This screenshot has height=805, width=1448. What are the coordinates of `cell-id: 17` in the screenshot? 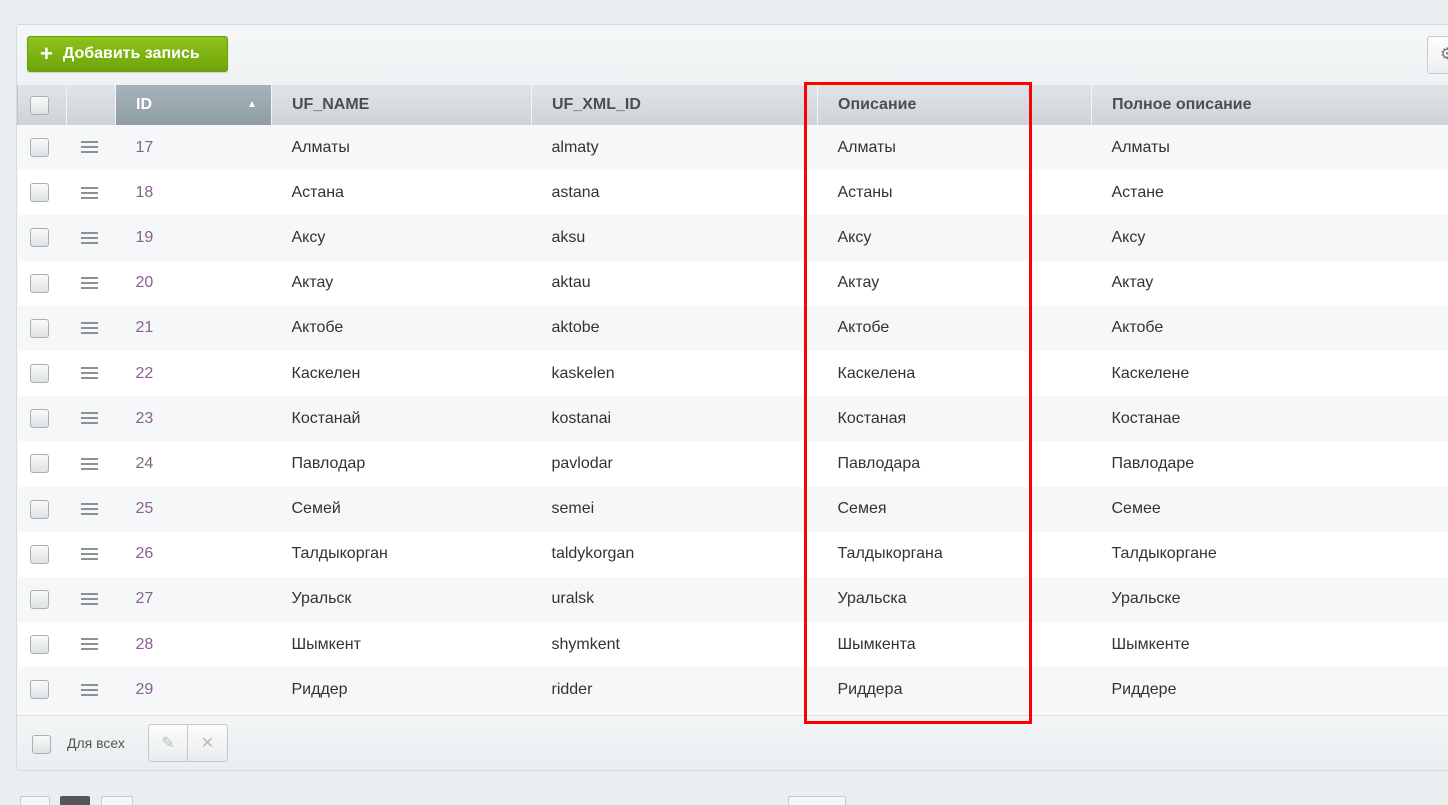 It's located at (194, 147).